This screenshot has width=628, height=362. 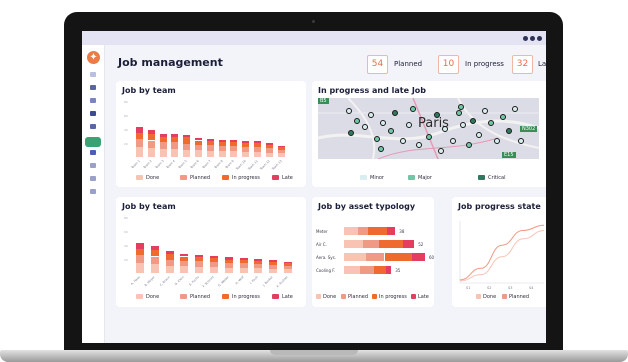 I want to click on asset-row-label: Meter, so click(x=322, y=231).